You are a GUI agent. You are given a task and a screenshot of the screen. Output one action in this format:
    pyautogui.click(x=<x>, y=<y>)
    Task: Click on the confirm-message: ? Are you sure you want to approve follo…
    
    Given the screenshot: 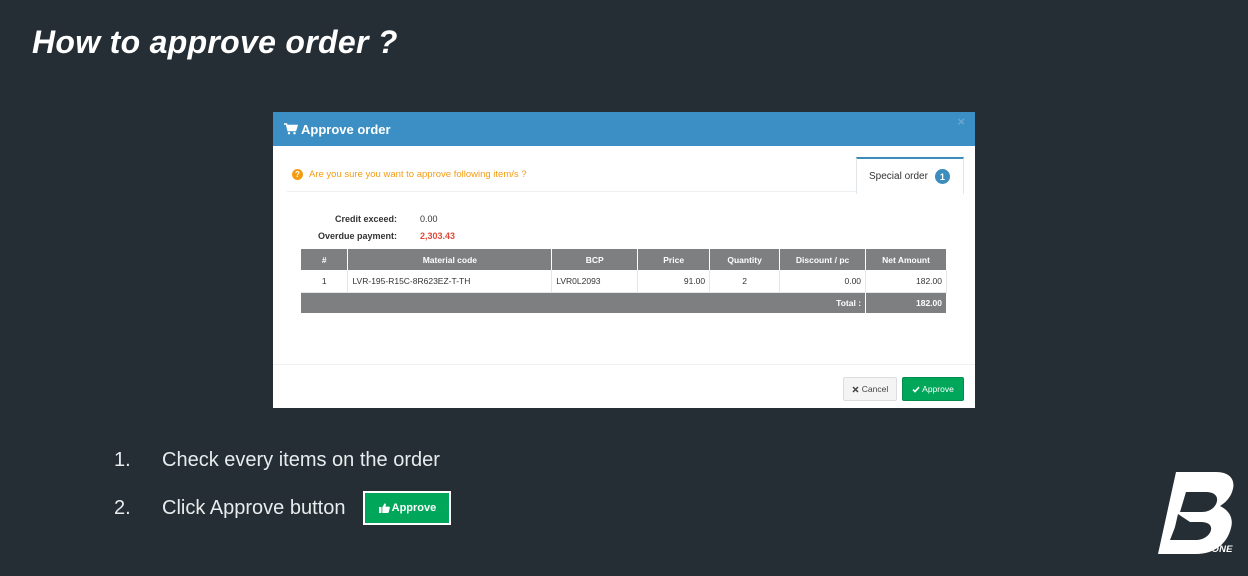 What is the action you would take?
    pyautogui.click(x=572, y=175)
    